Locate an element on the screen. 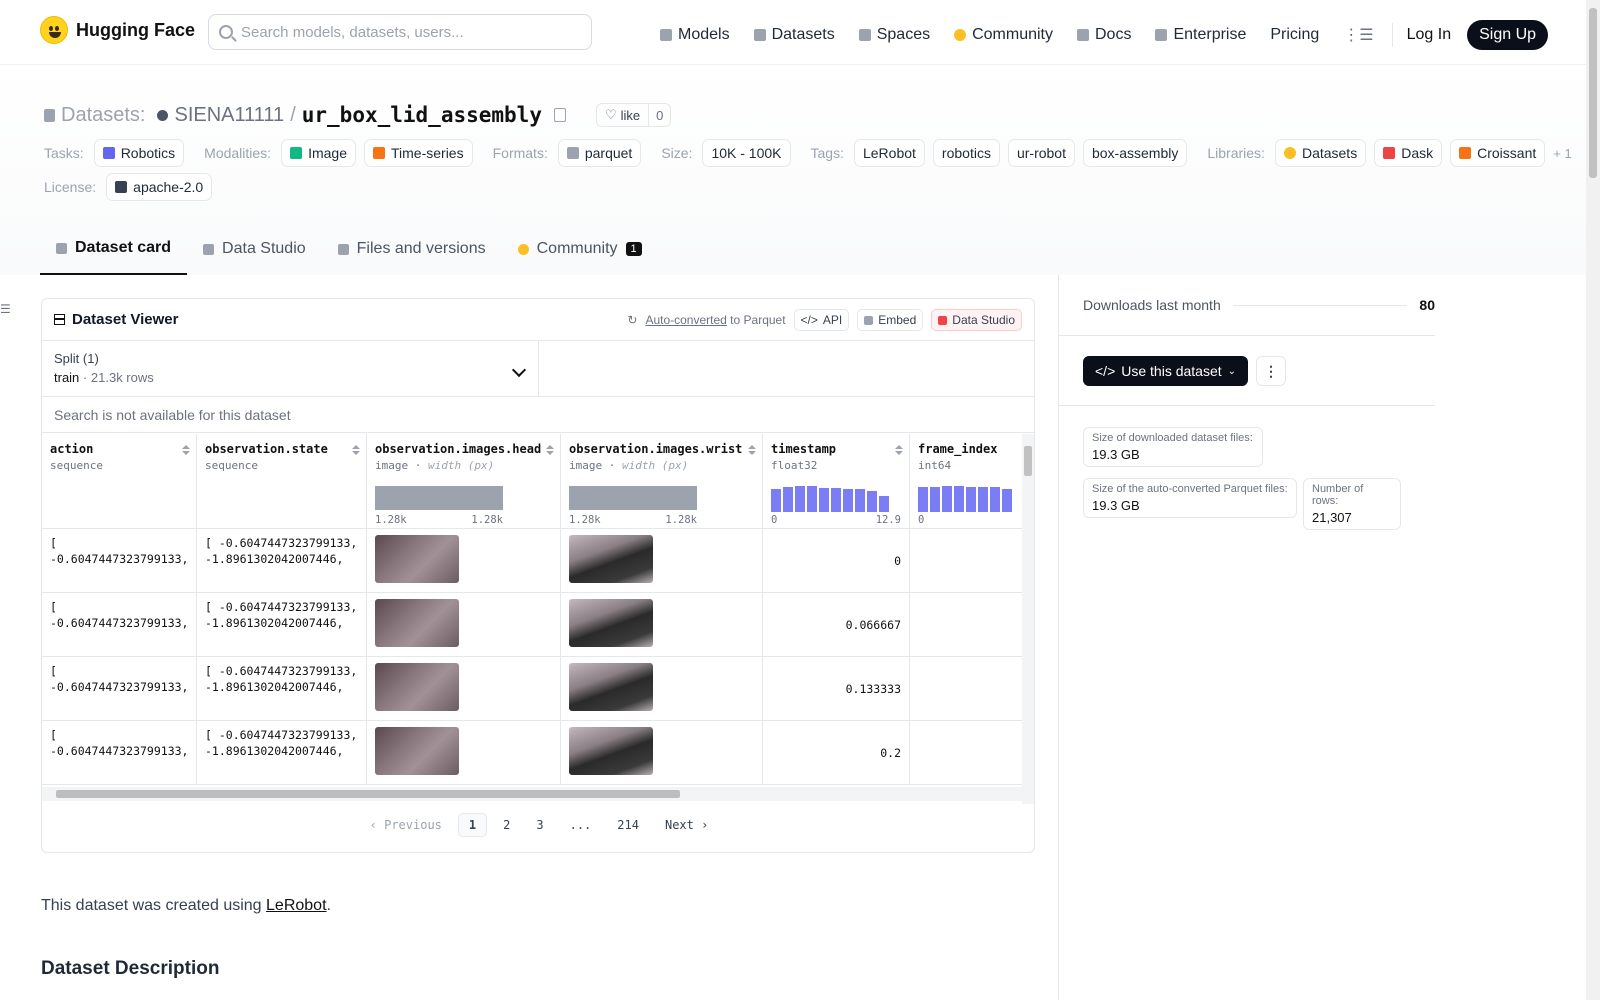  more-menu-icon: ⋮☰ is located at coordinates (1358, 35).